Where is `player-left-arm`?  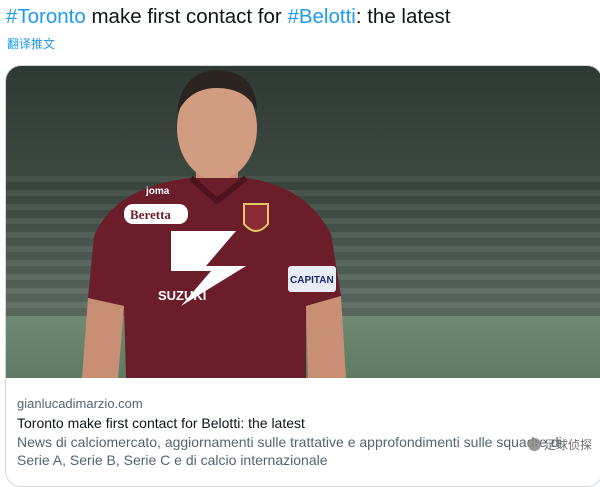
player-left-arm is located at coordinates (103, 338).